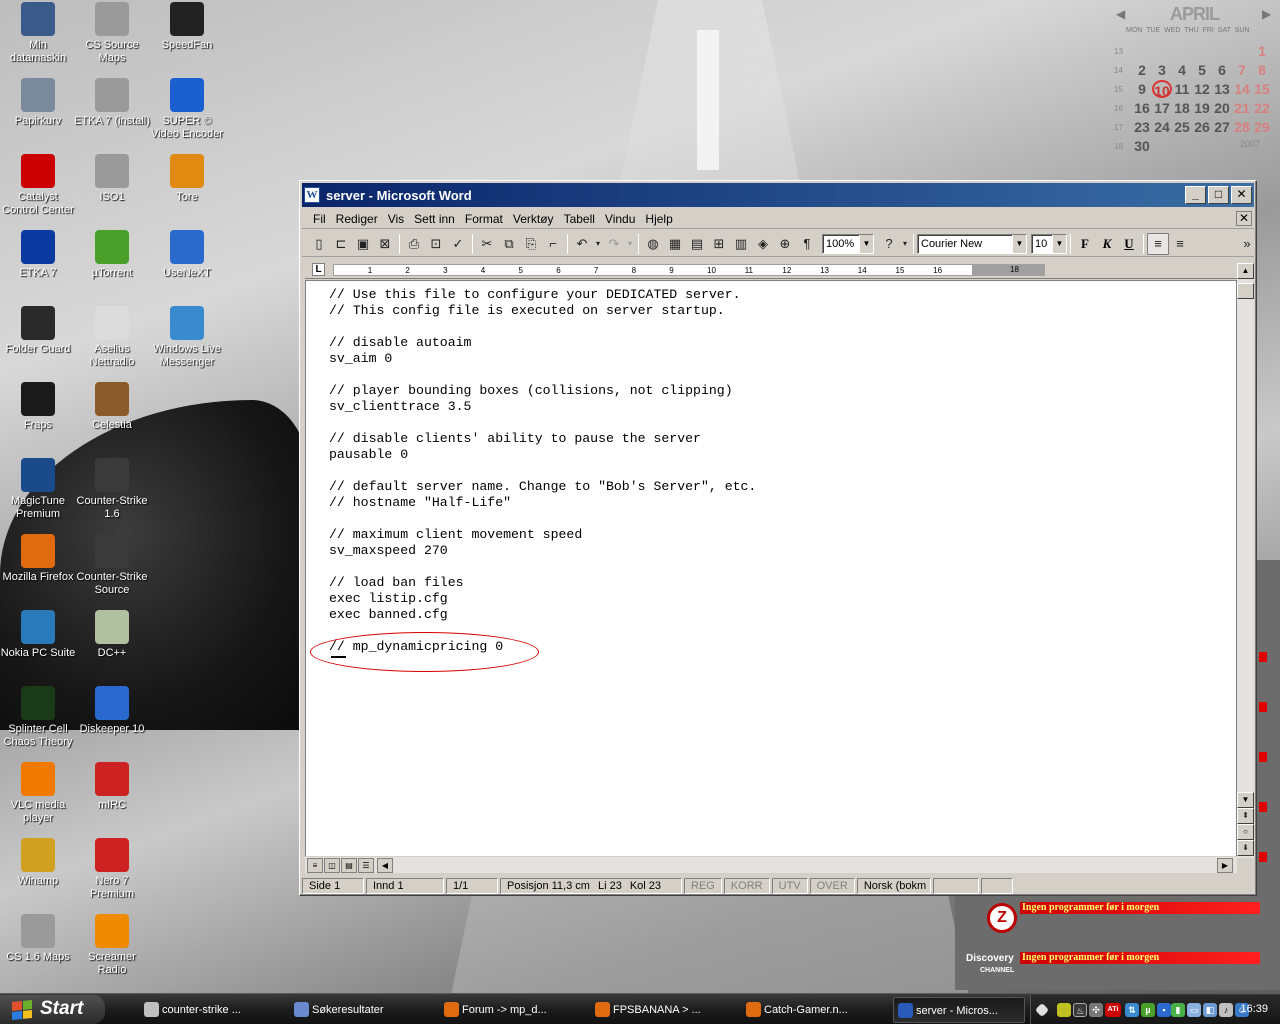 This screenshot has height=1024, width=1280. Describe the element at coordinates (315, 865) in the screenshot. I see `normal-view-icon: ≡` at that location.